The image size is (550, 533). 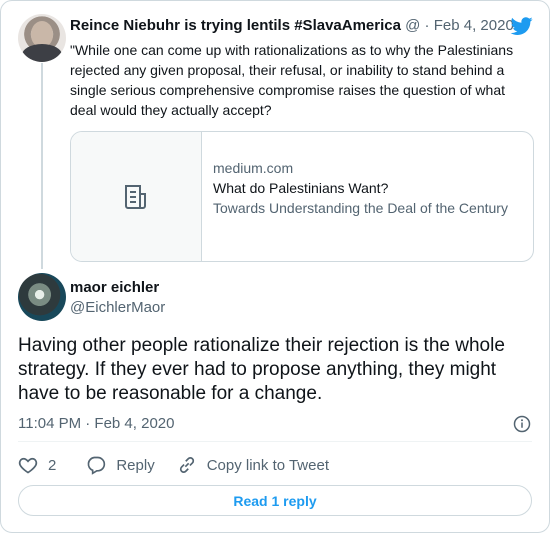 What do you see at coordinates (96, 423) in the screenshot?
I see `tweet-timestamp: 11:04 PM · Feb 4, 2020` at bounding box center [96, 423].